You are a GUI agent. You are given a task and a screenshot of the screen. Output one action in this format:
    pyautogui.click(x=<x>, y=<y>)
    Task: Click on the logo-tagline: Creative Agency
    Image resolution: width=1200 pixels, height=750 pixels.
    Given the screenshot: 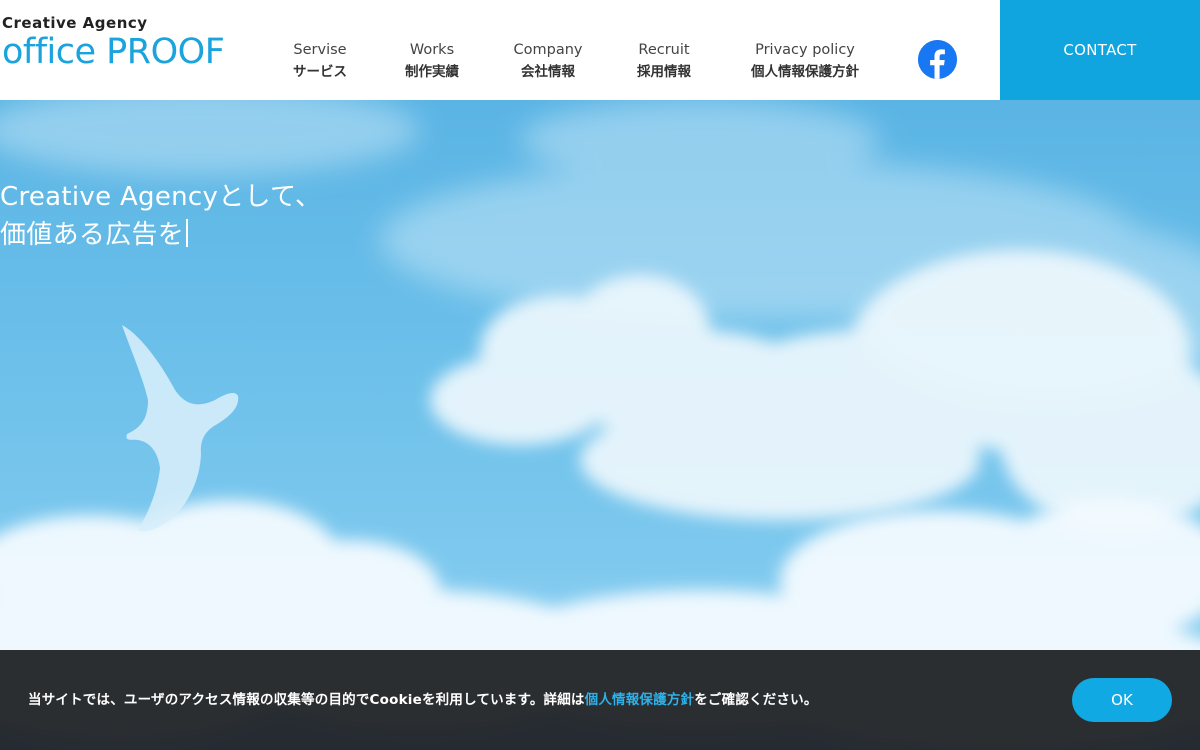 What is the action you would take?
    pyautogui.click(x=75, y=23)
    